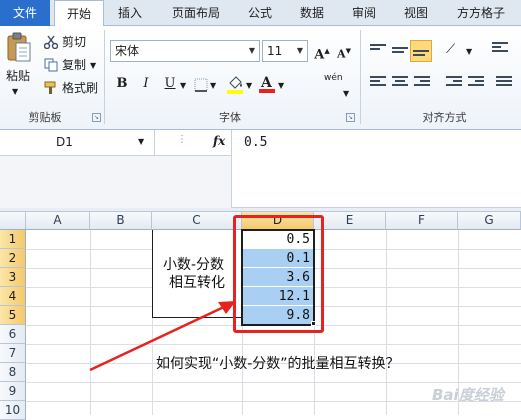 This screenshot has width=521, height=420. I want to click on question-text: 如何实现“小数-分数”的批量相互转换？, so click(278, 364).